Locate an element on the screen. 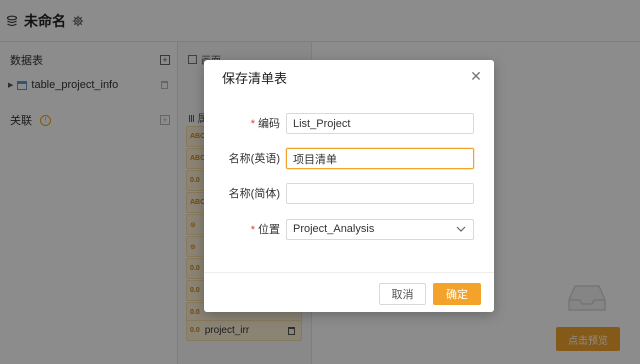  name-en-label-text: 名称(英语) is located at coordinates (254, 159).